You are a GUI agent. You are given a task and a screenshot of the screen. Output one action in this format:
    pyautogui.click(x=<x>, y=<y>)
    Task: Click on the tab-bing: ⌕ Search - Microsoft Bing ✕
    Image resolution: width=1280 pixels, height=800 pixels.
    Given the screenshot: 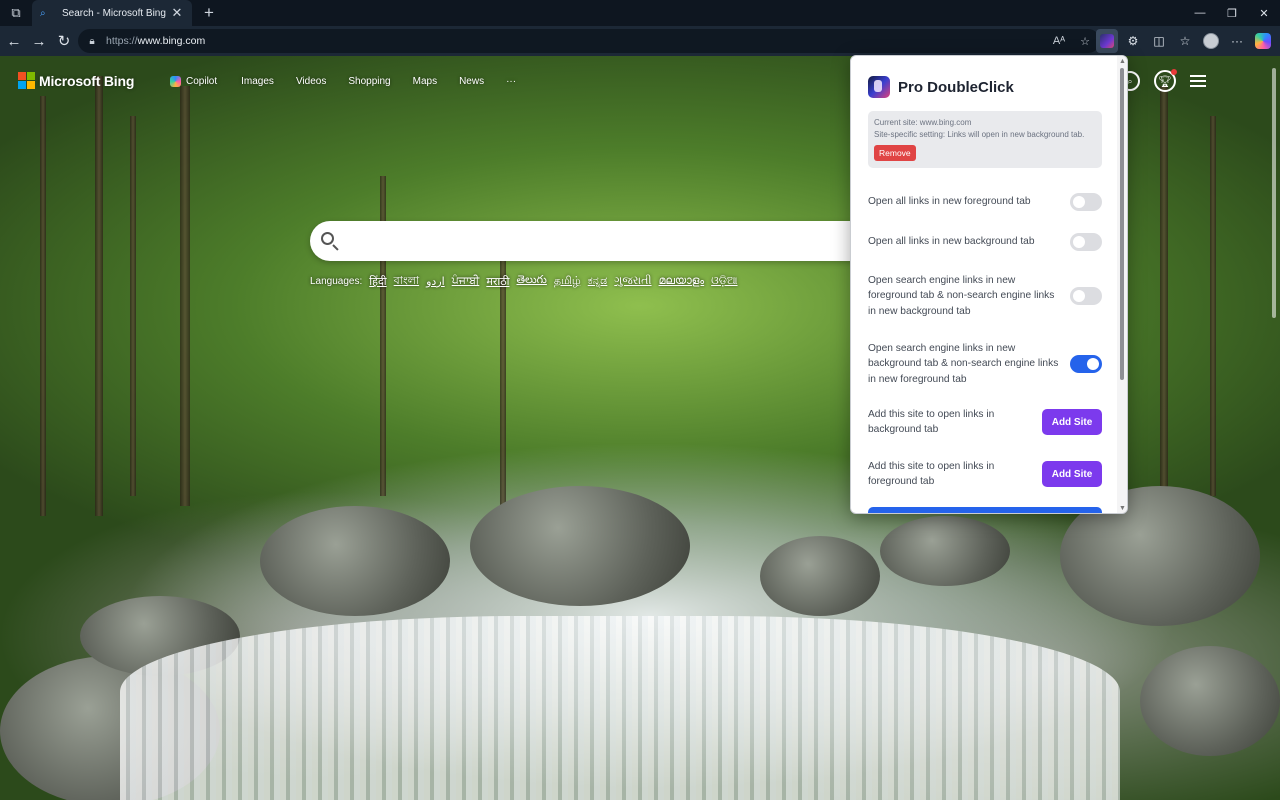 What is the action you would take?
    pyautogui.click(x=112, y=13)
    